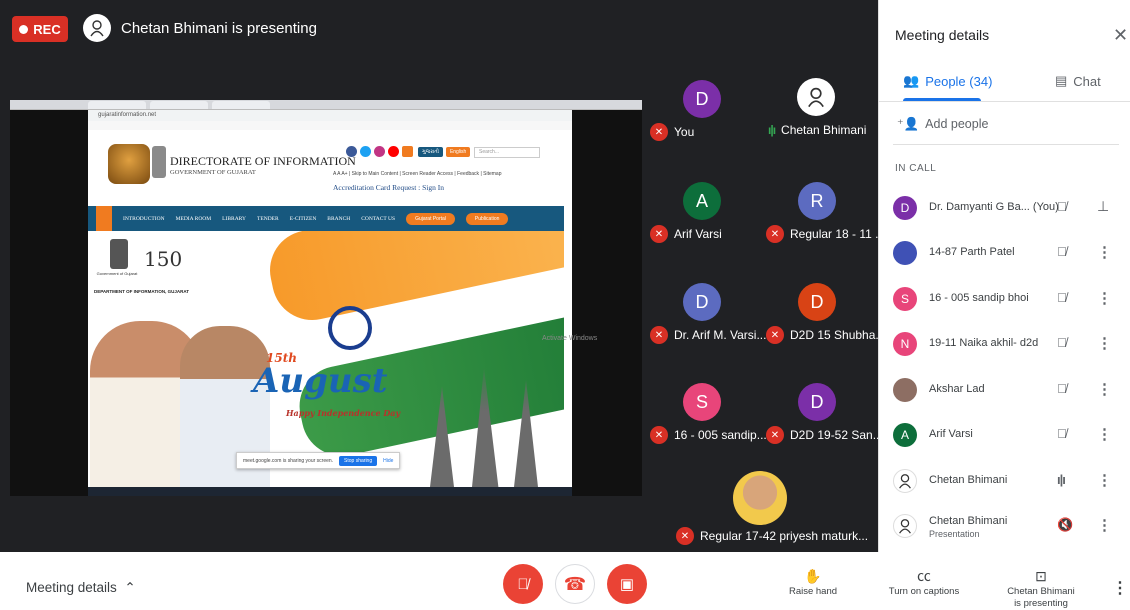  Describe the element at coordinates (570, 338) in the screenshot. I see `activate-windows-watermark: Activate Windows` at that location.